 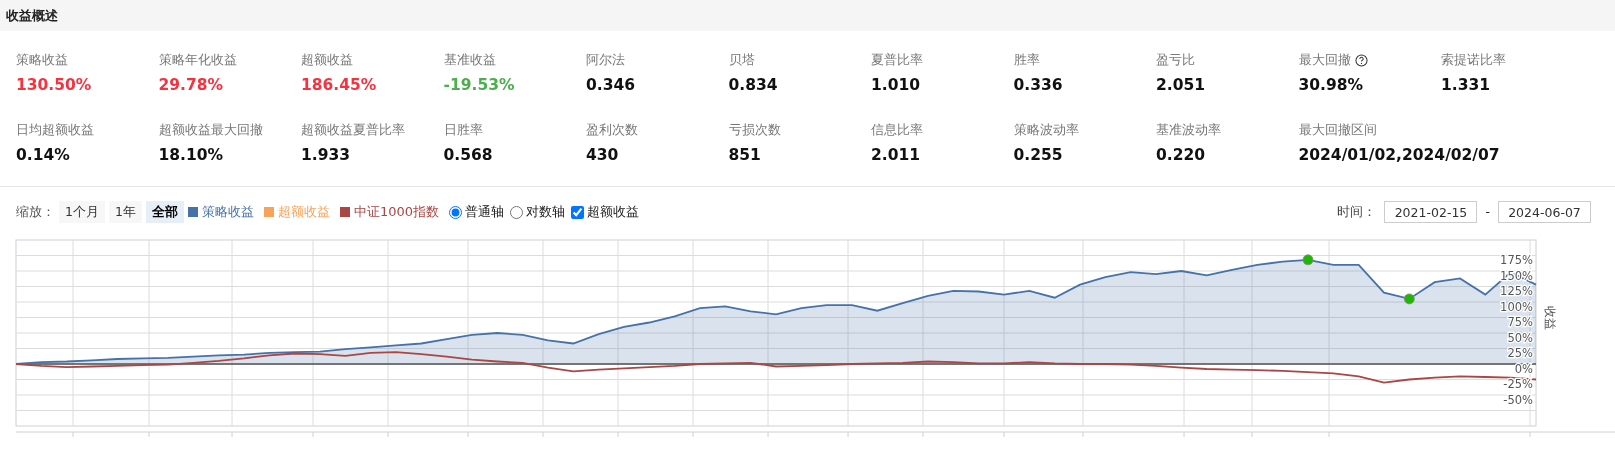 What do you see at coordinates (396, 212) in the screenshot?
I see `legend-item: 中证1000指数` at bounding box center [396, 212].